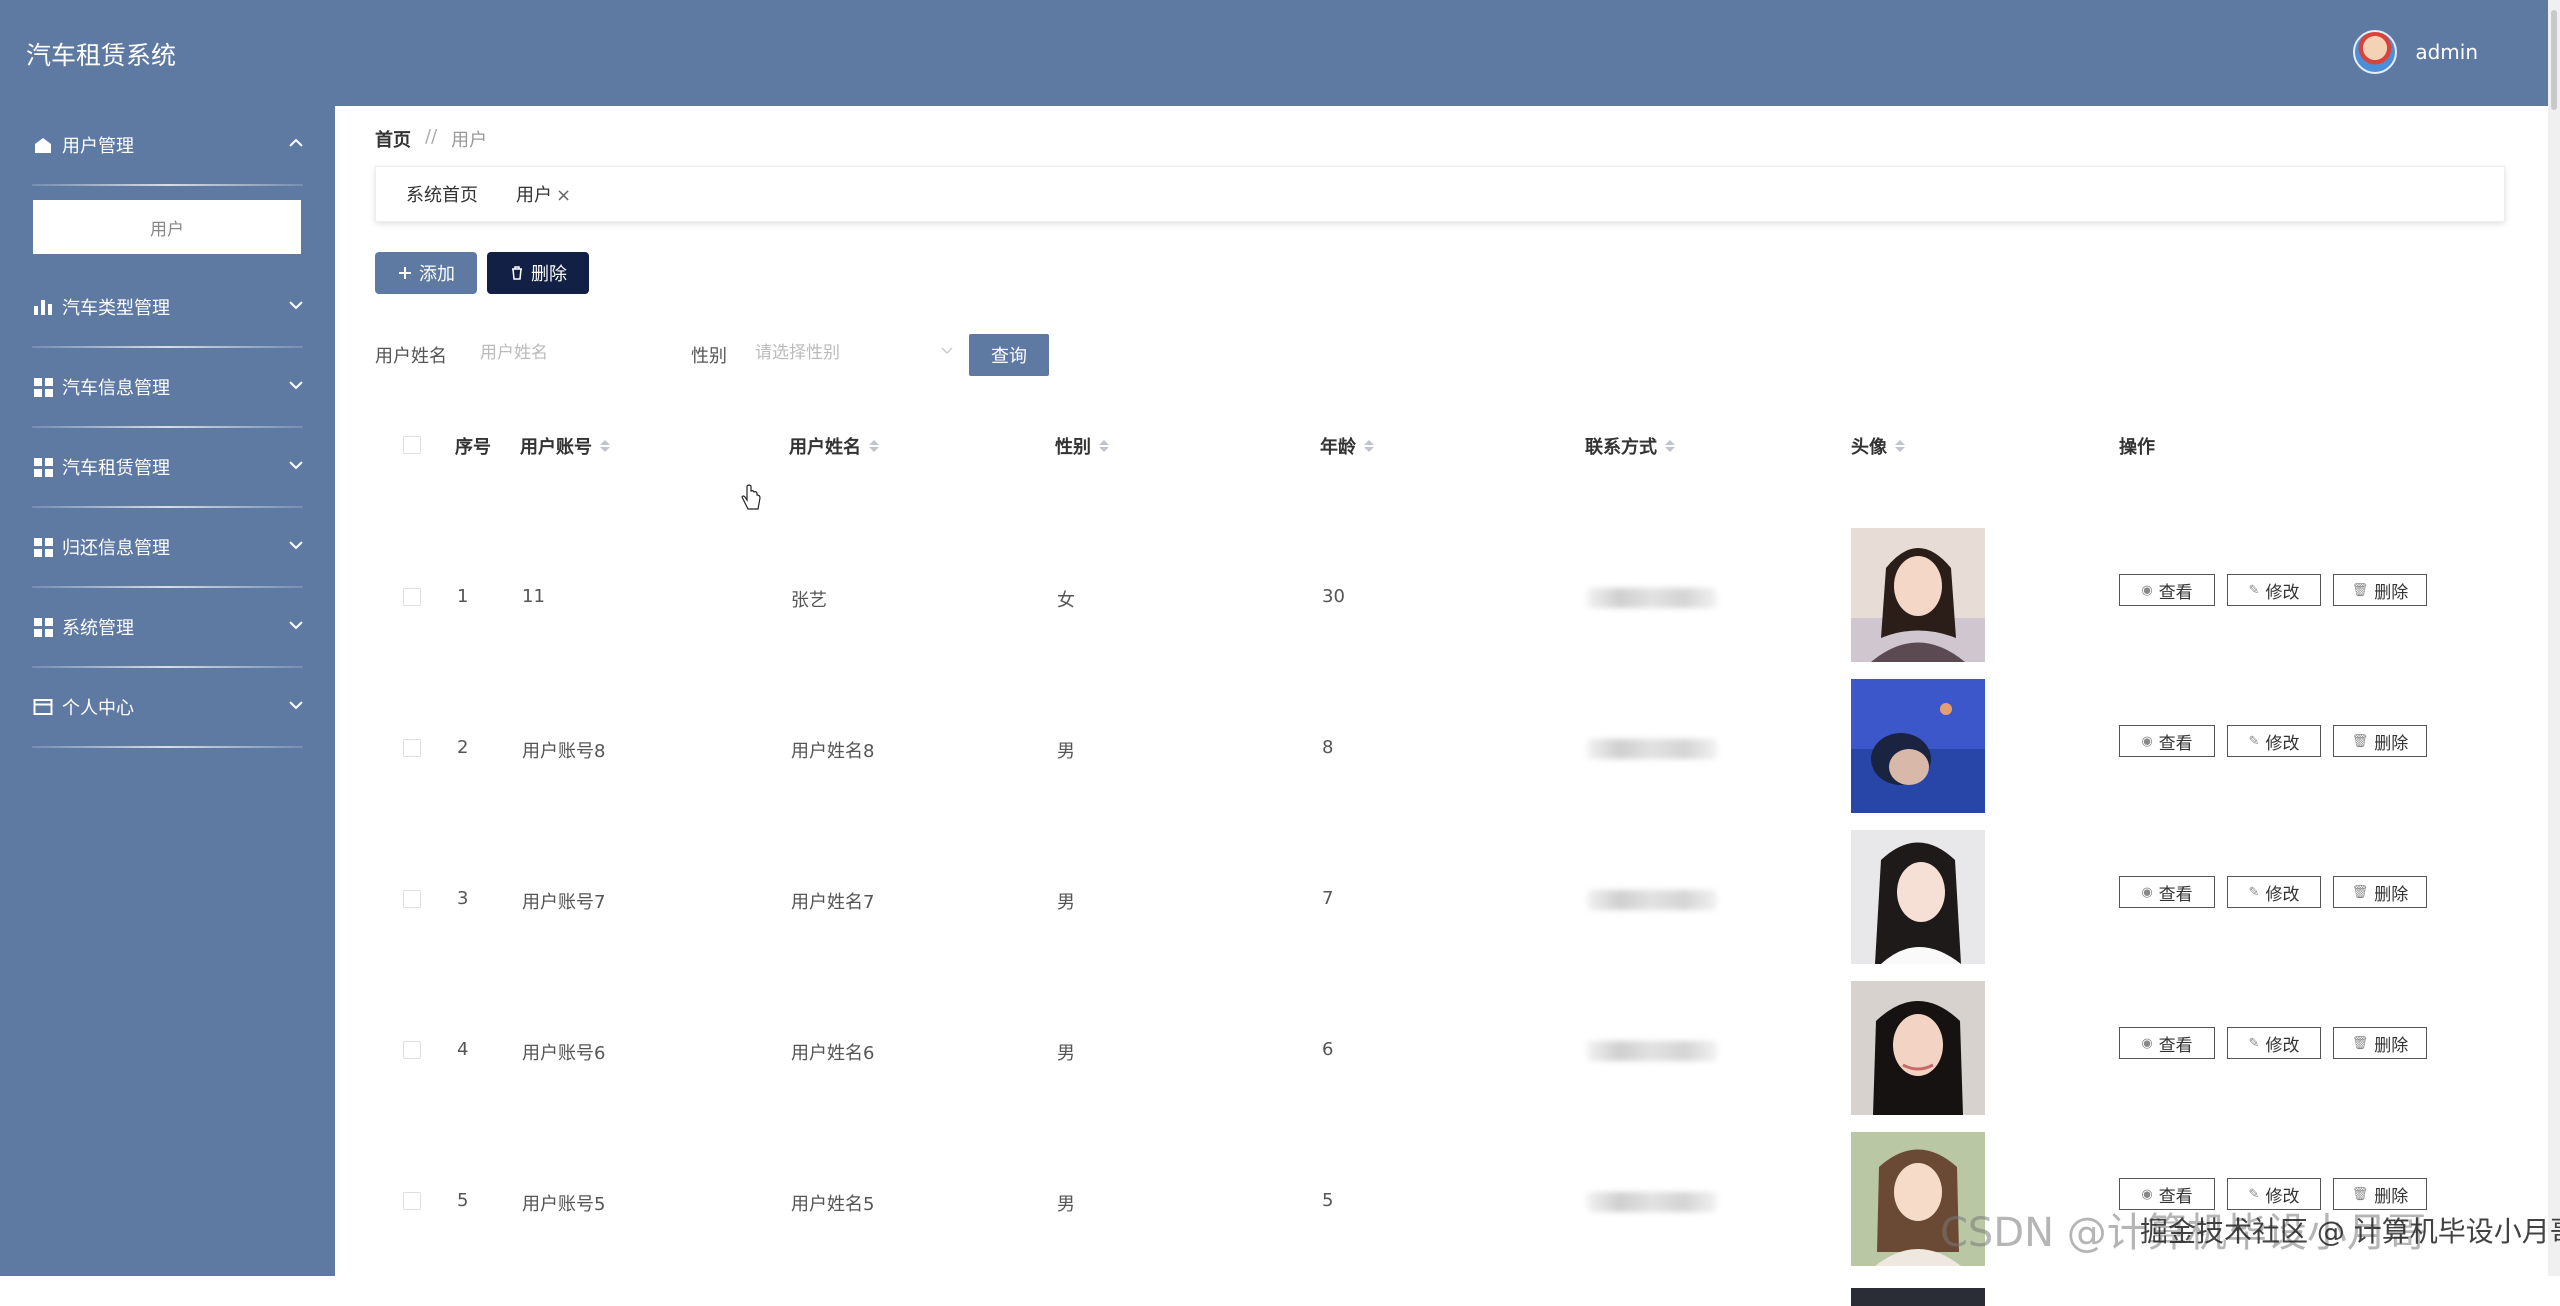 Image resolution: width=2560 pixels, height=1306 pixels. Describe the element at coordinates (833, 751) in the screenshot. I see `cell-name: 用户姓名8` at that location.